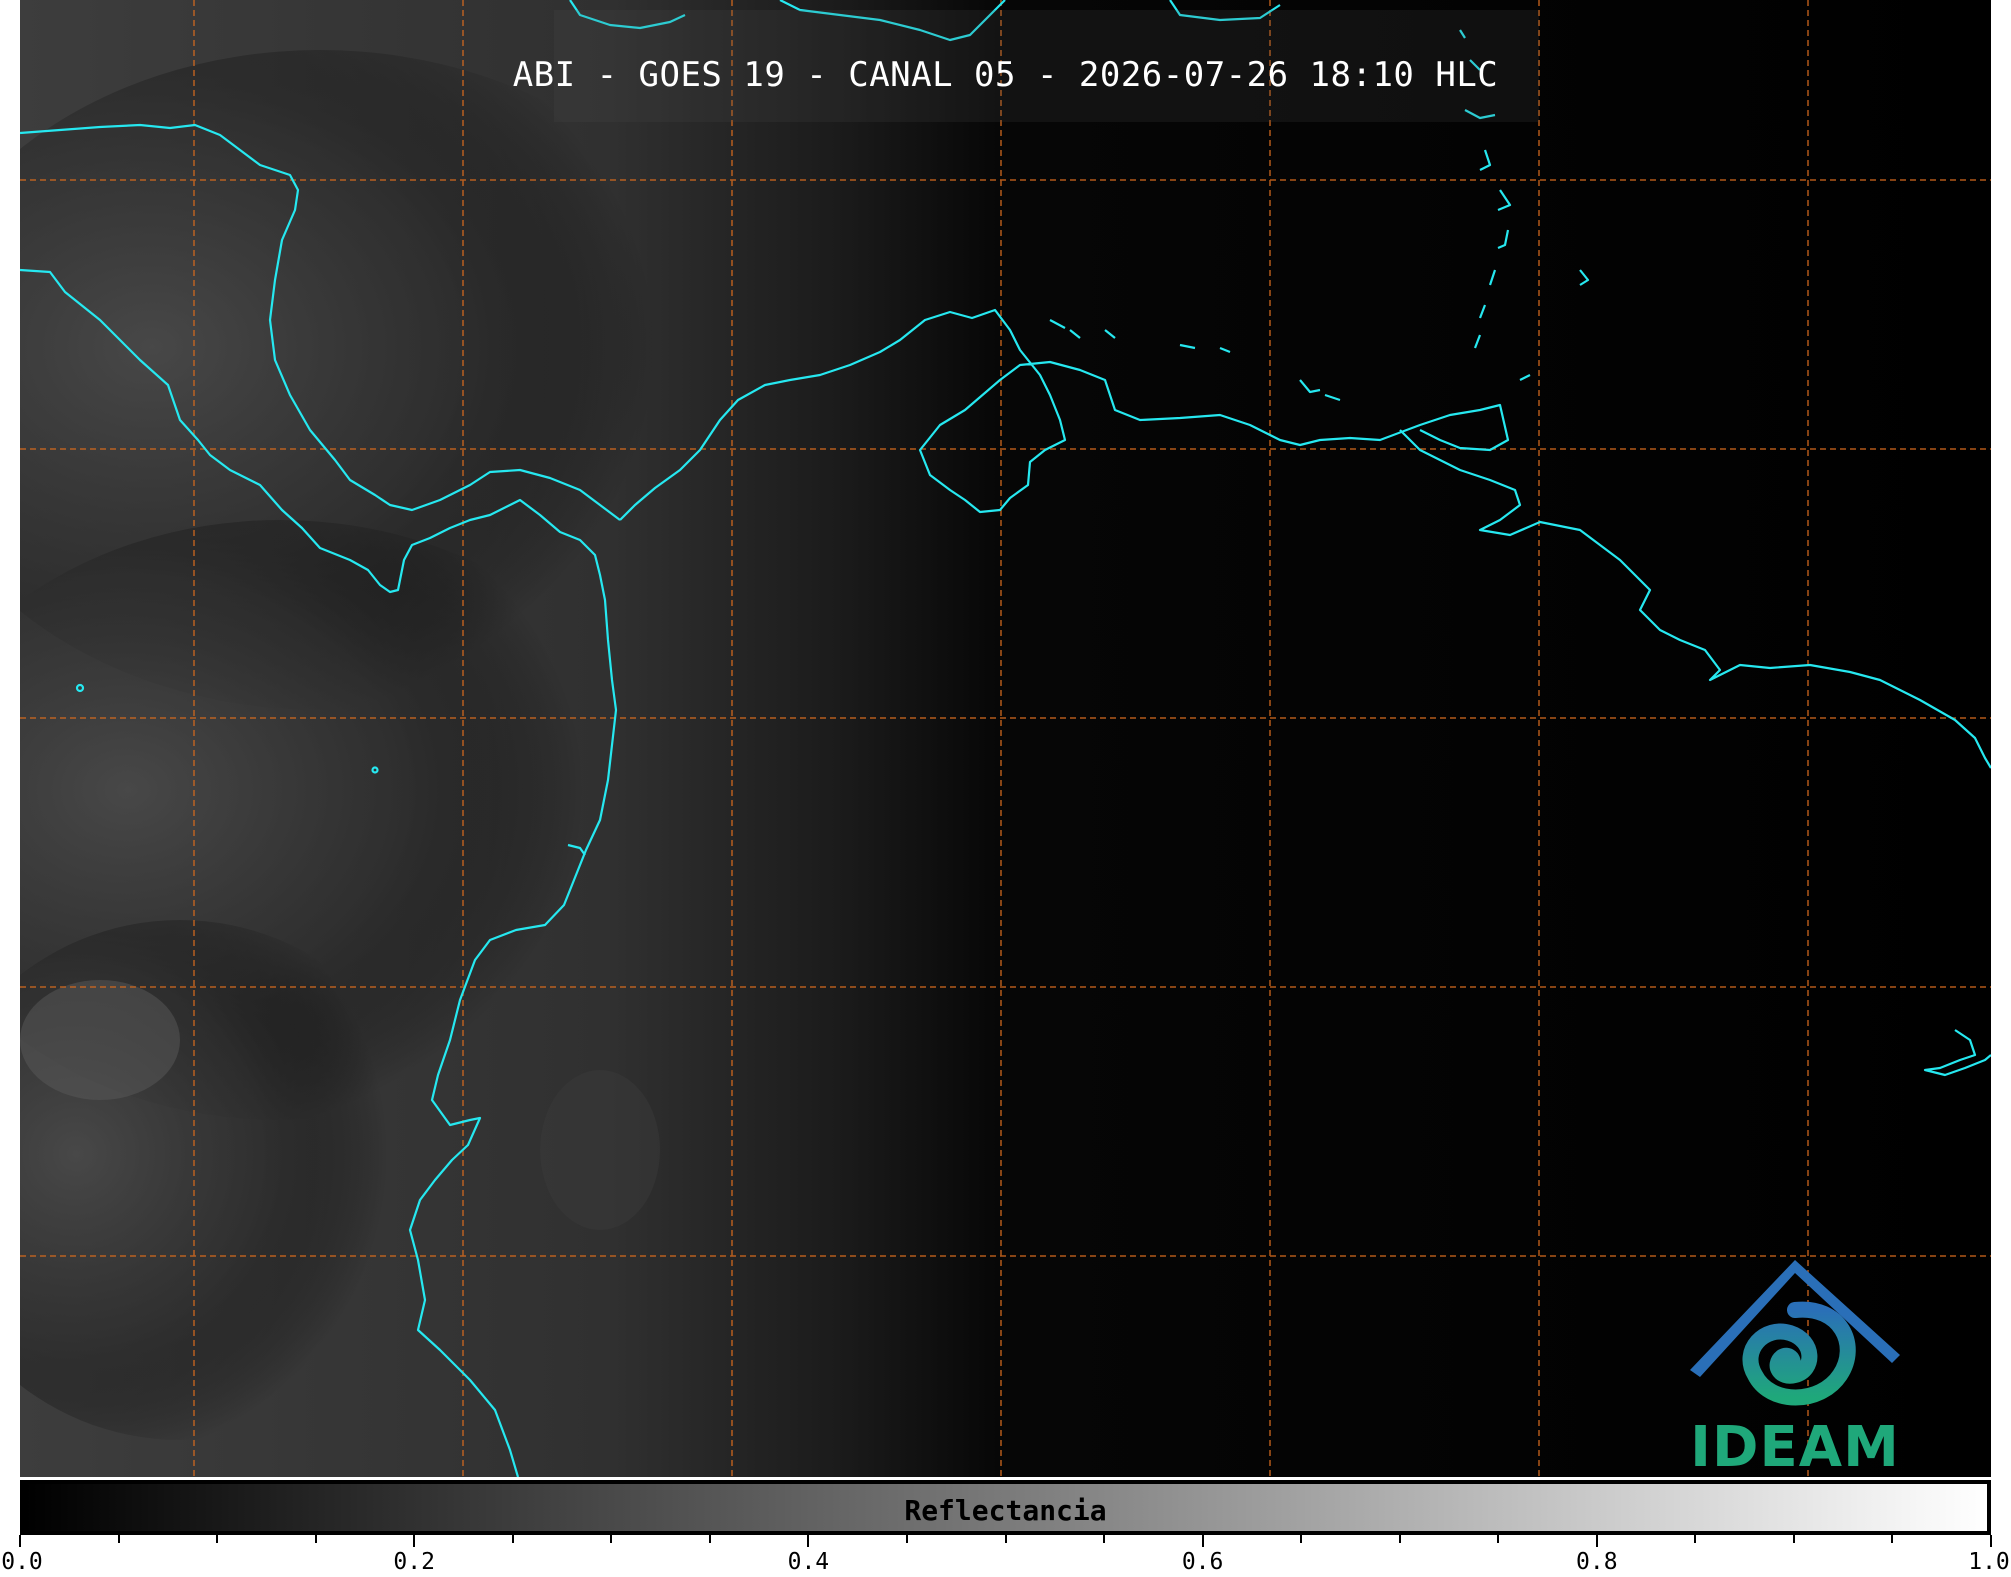 This screenshot has height=1577, width=2011. I want to click on colorbar-tick-label: 0.4, so click(808, 1562).